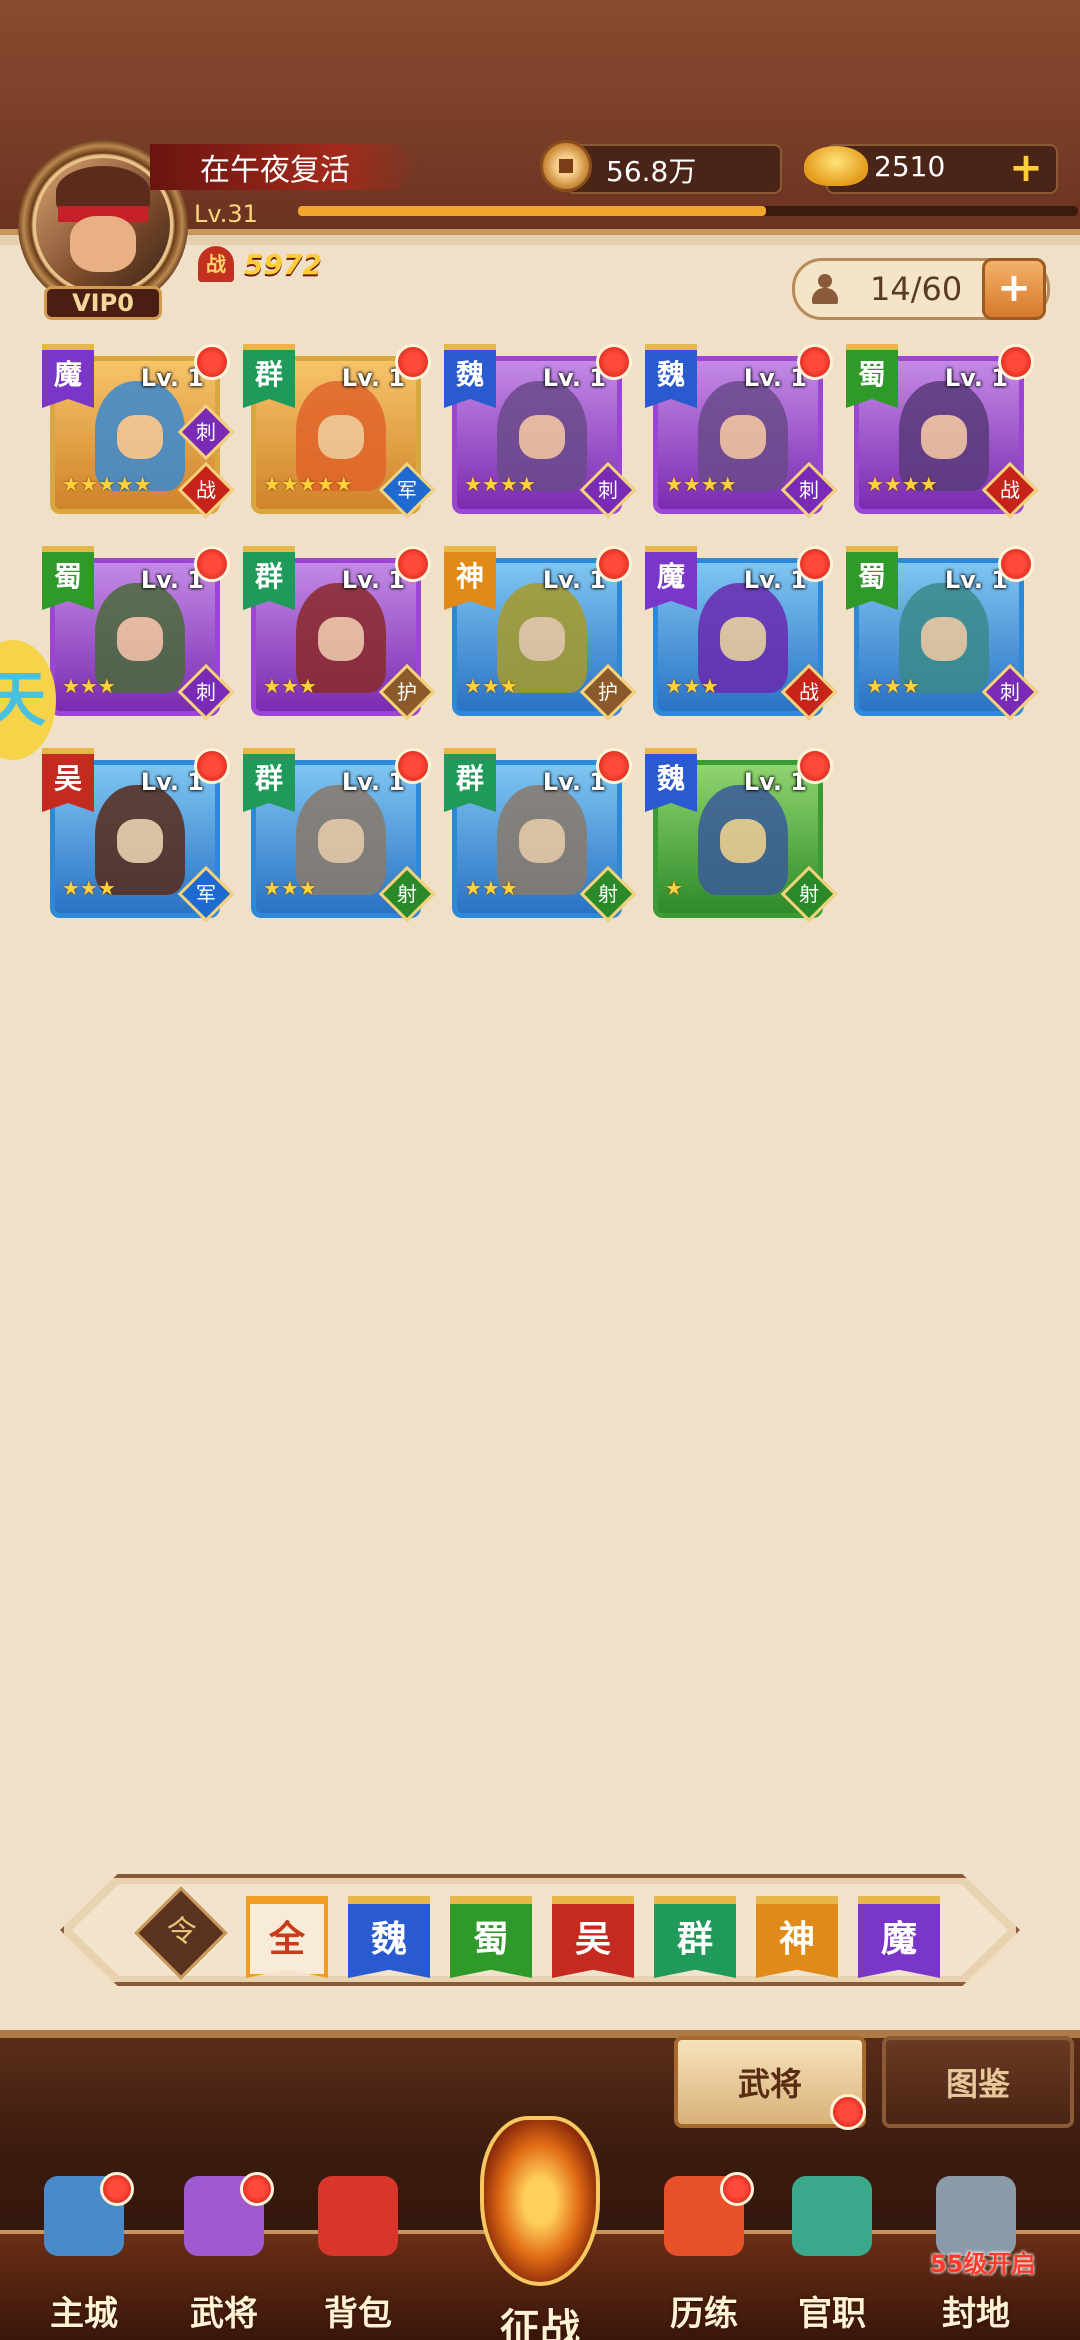 This screenshot has width=1080, height=2340. I want to click on nav-label: 武将, so click(224, 2314).